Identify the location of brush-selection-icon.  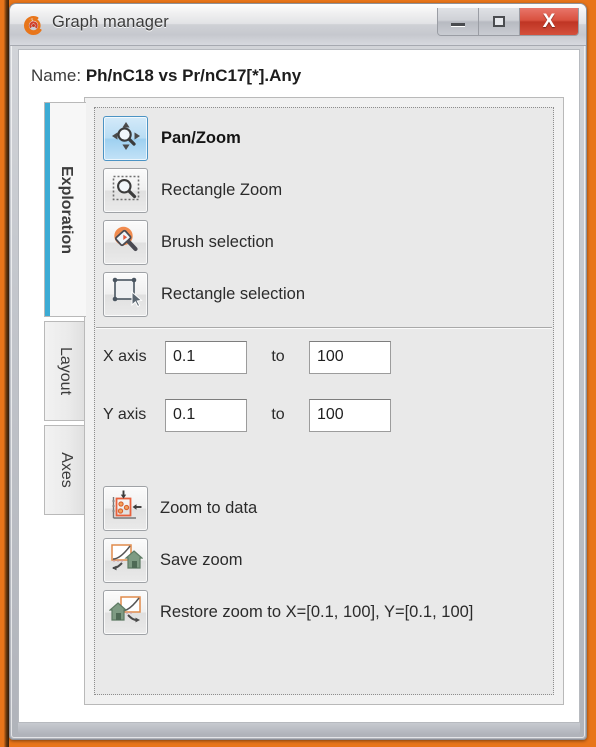
(126, 242).